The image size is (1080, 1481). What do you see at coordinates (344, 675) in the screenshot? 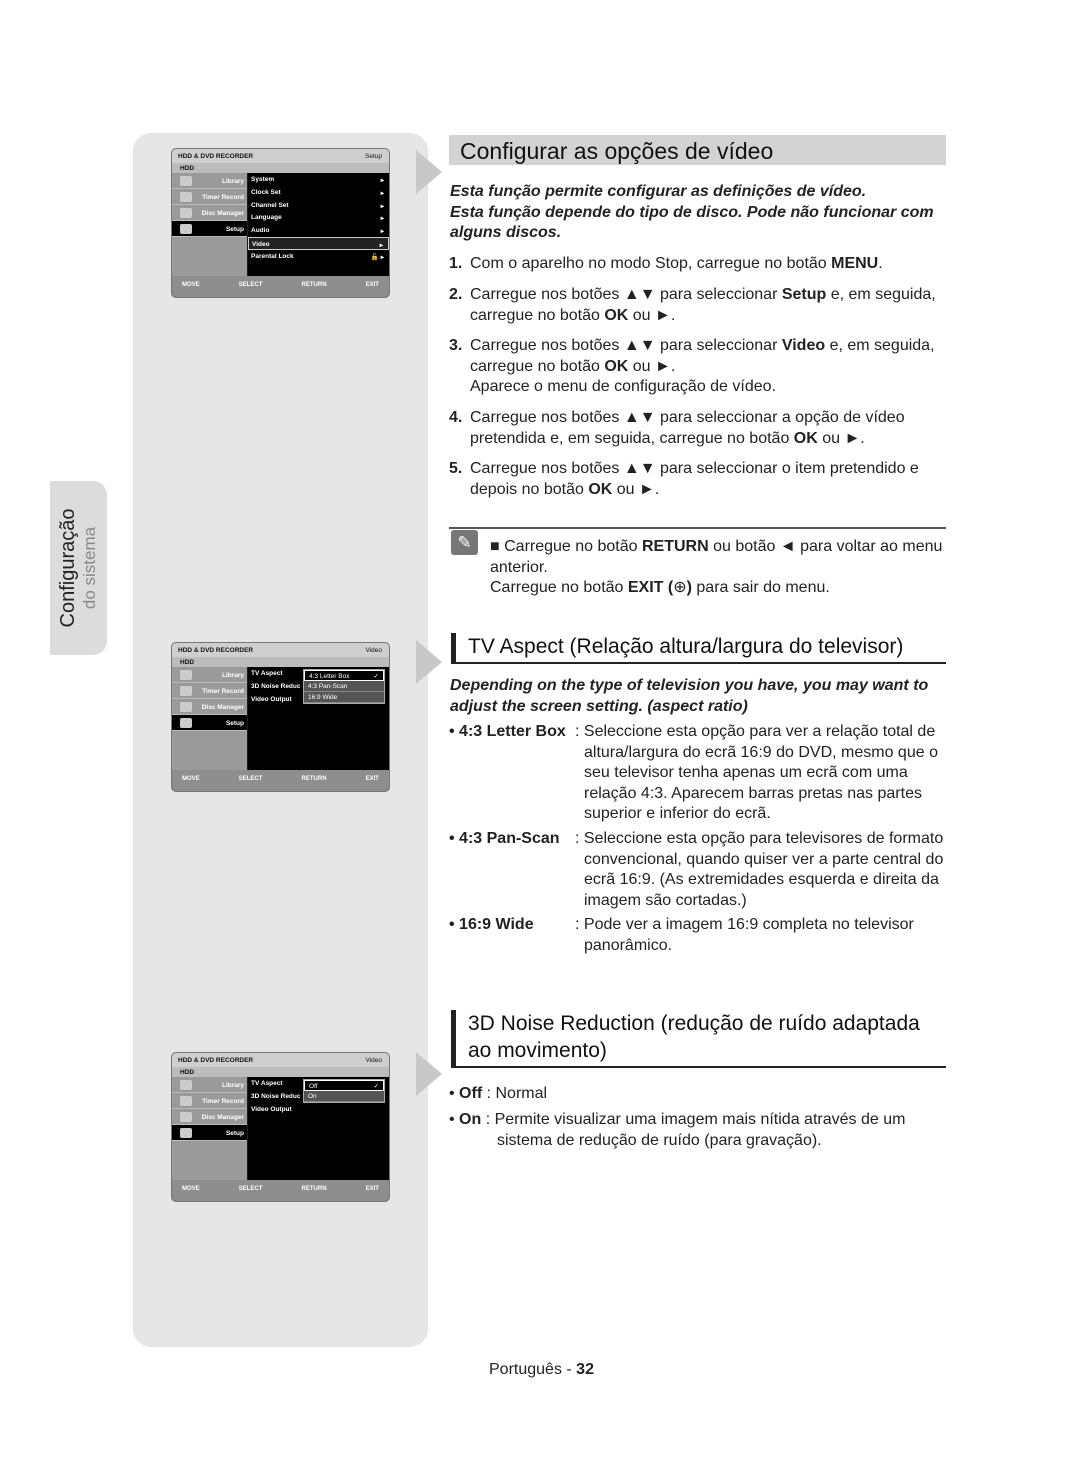
I see `osd-popup-option: 4:3 Letter Box ✓` at bounding box center [344, 675].